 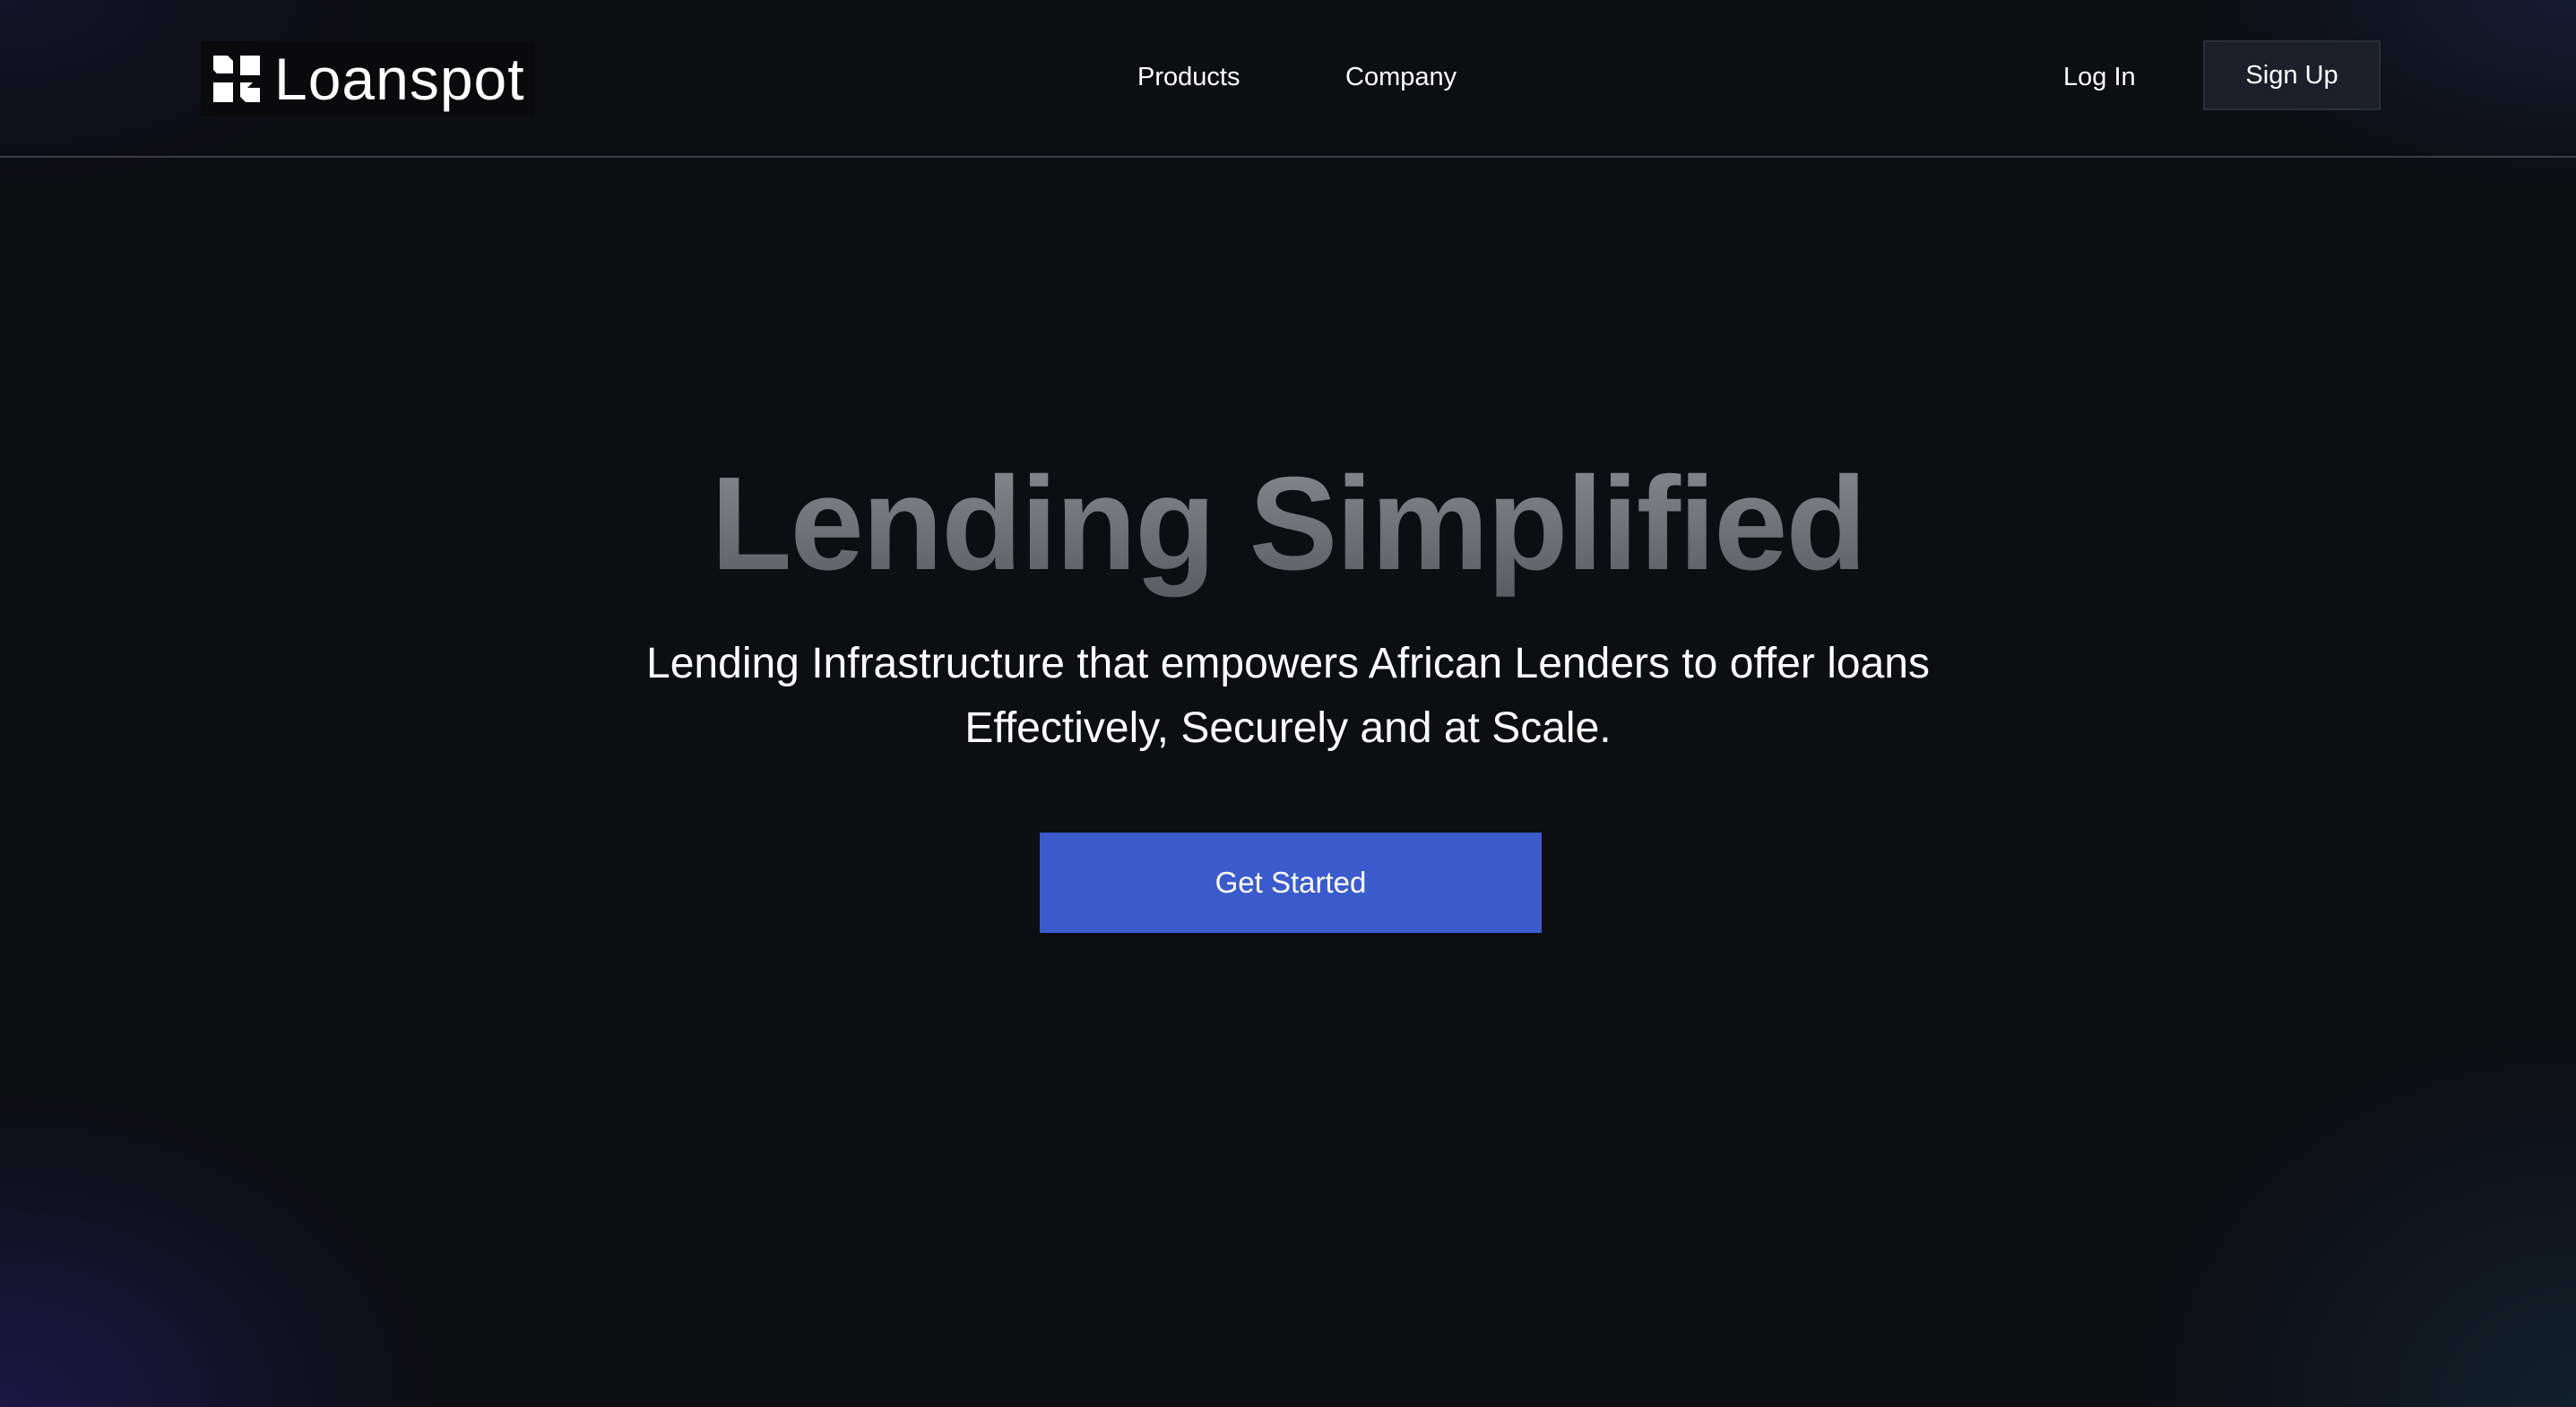 I want to click on logo-text: Loanspot, so click(x=399, y=79).